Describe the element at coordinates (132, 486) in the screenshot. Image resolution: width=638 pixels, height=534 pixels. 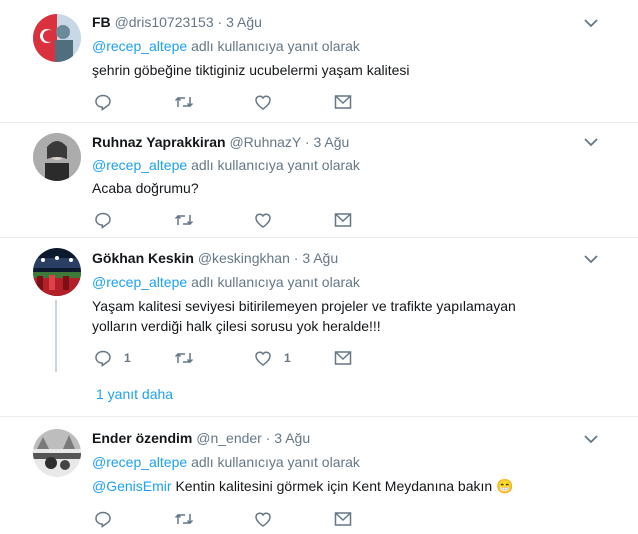
I see `mention-link: @GenisEmir` at that location.